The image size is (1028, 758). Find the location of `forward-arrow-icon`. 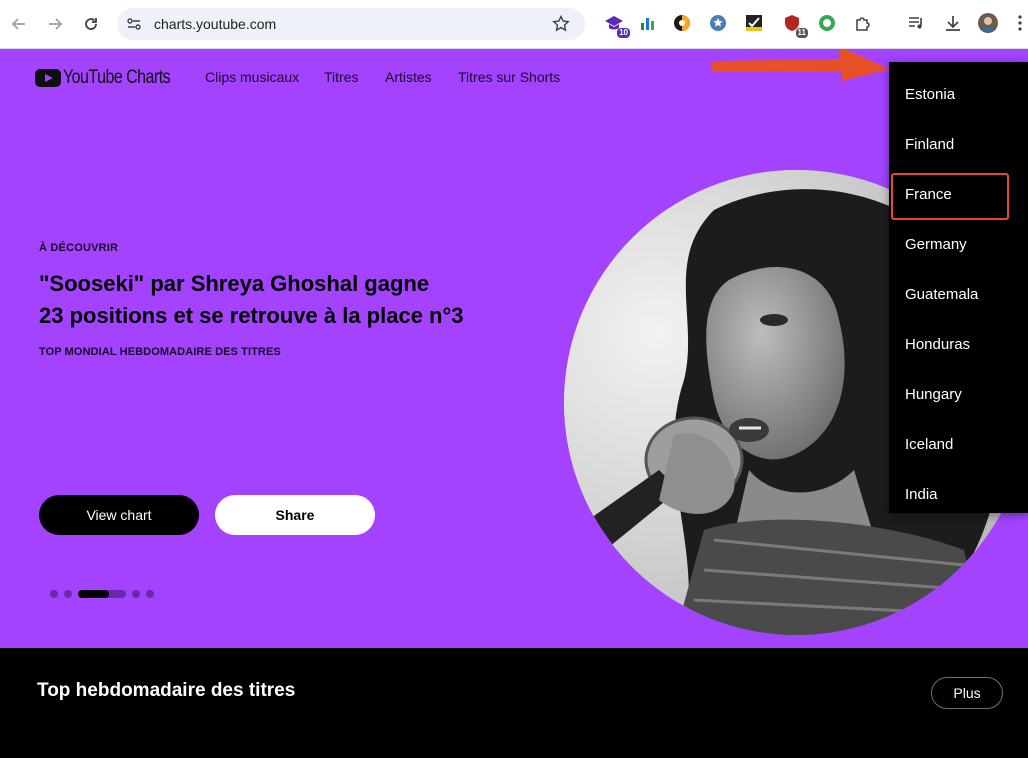

forward-arrow-icon is located at coordinates (56, 24).